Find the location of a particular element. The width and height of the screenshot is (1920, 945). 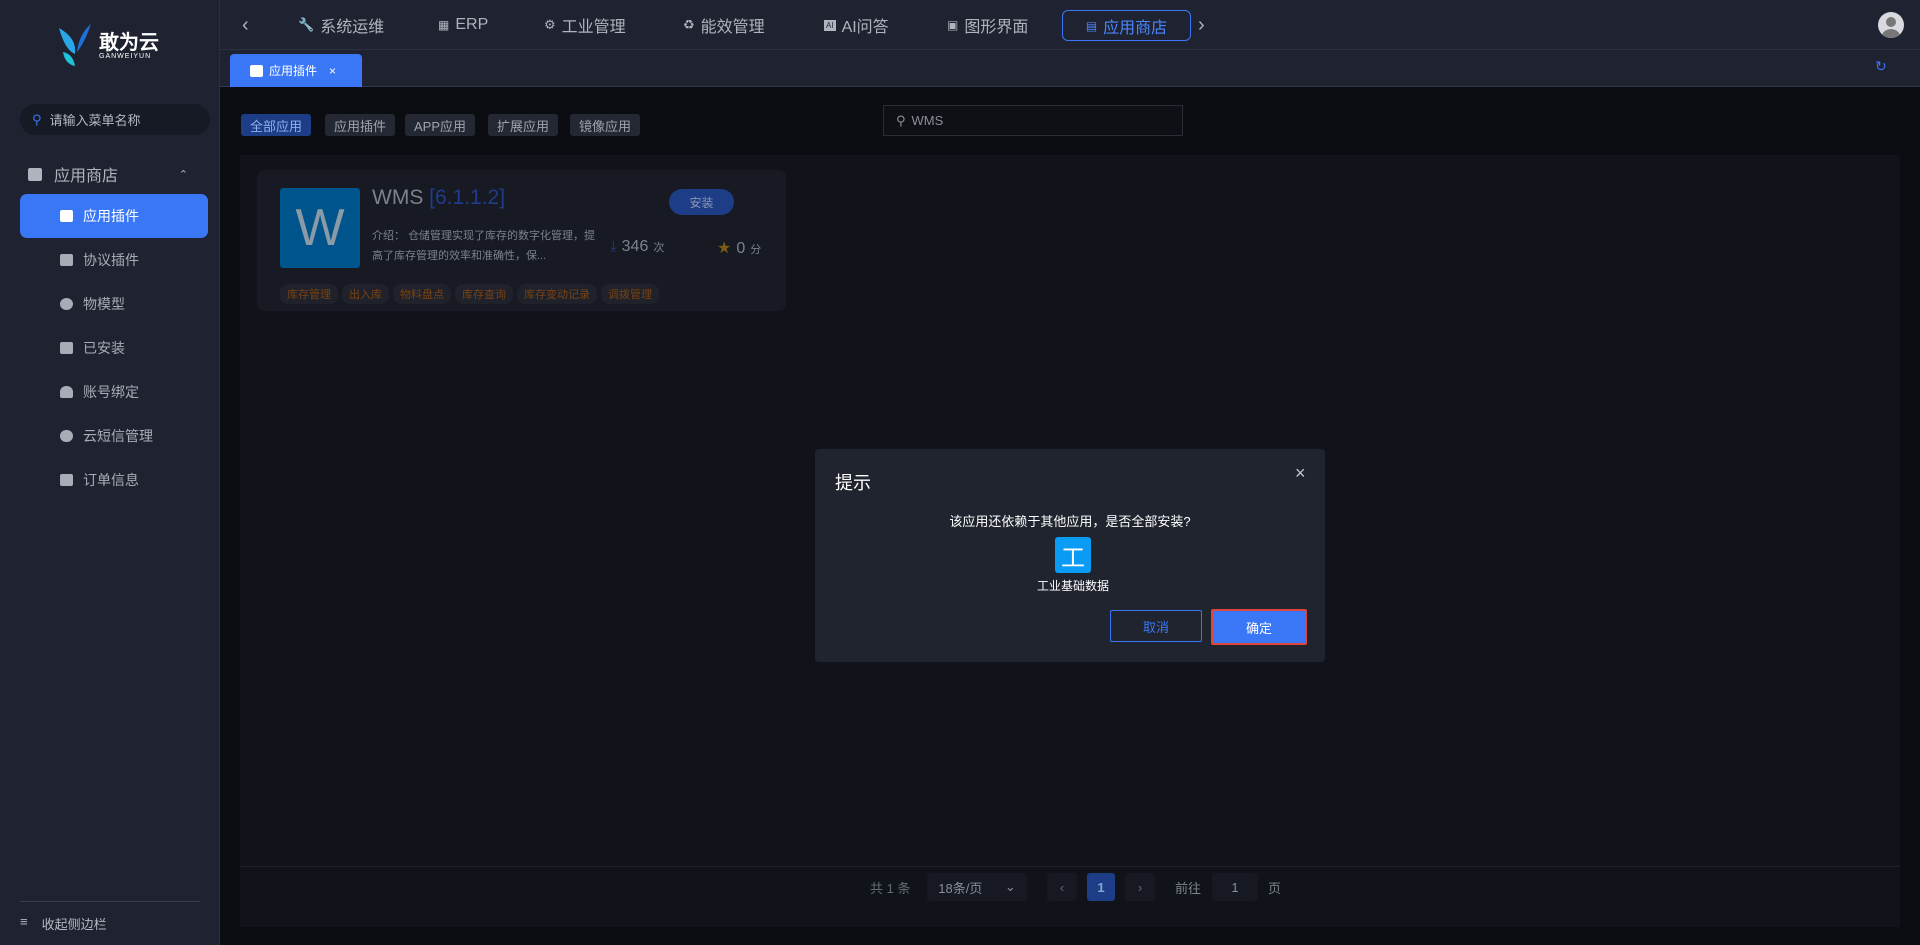

sidebar-item-app-plugins: 应用插件 is located at coordinates (114, 216).